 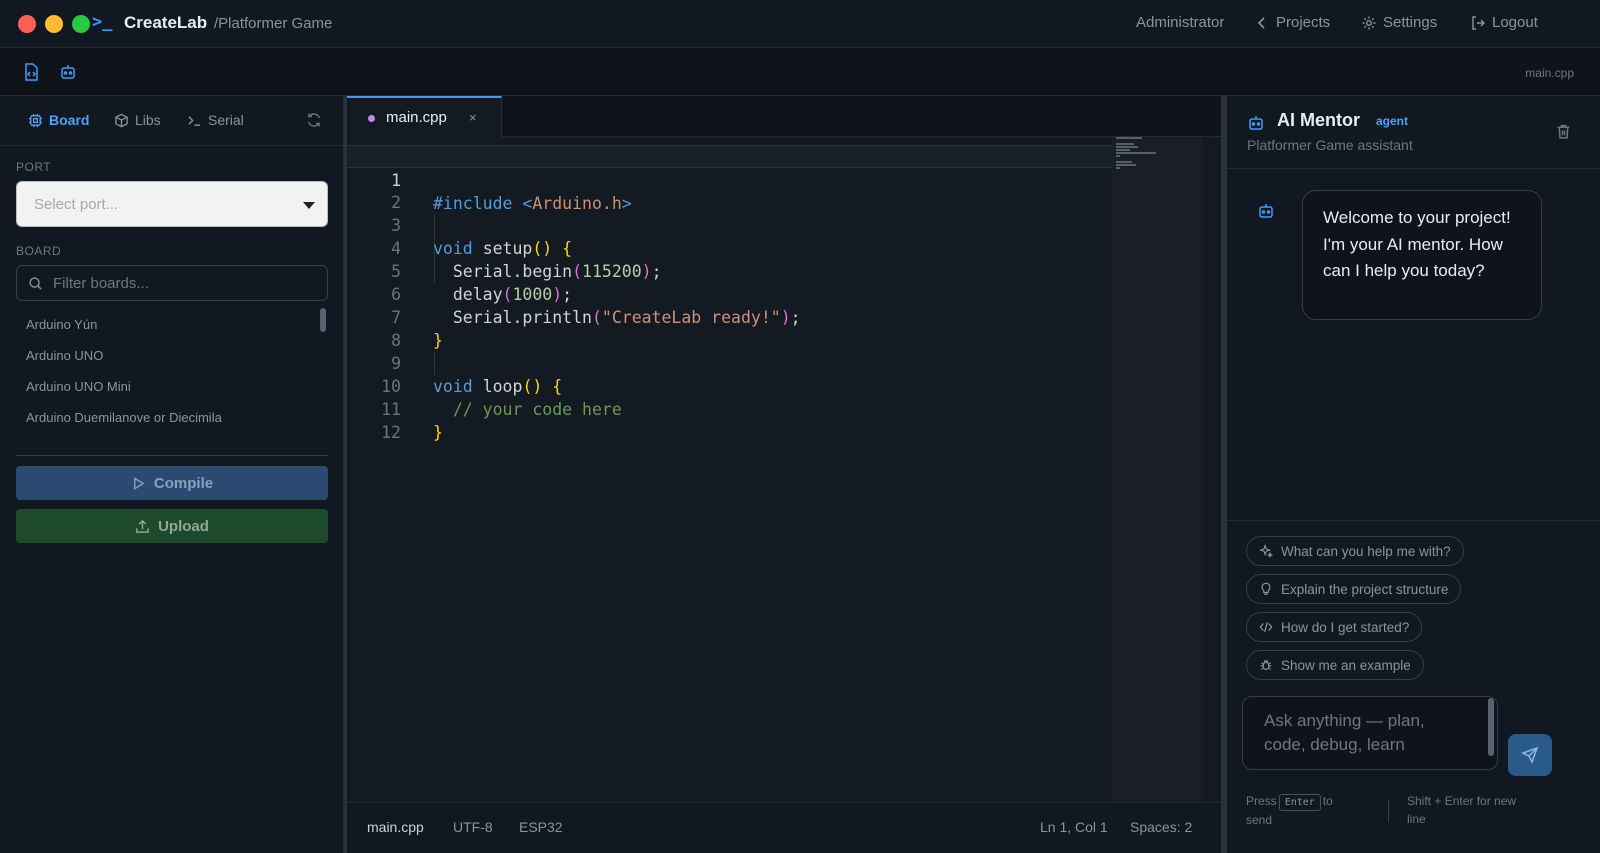 What do you see at coordinates (1491, 727) in the screenshot?
I see `chat-input-scrollbar` at bounding box center [1491, 727].